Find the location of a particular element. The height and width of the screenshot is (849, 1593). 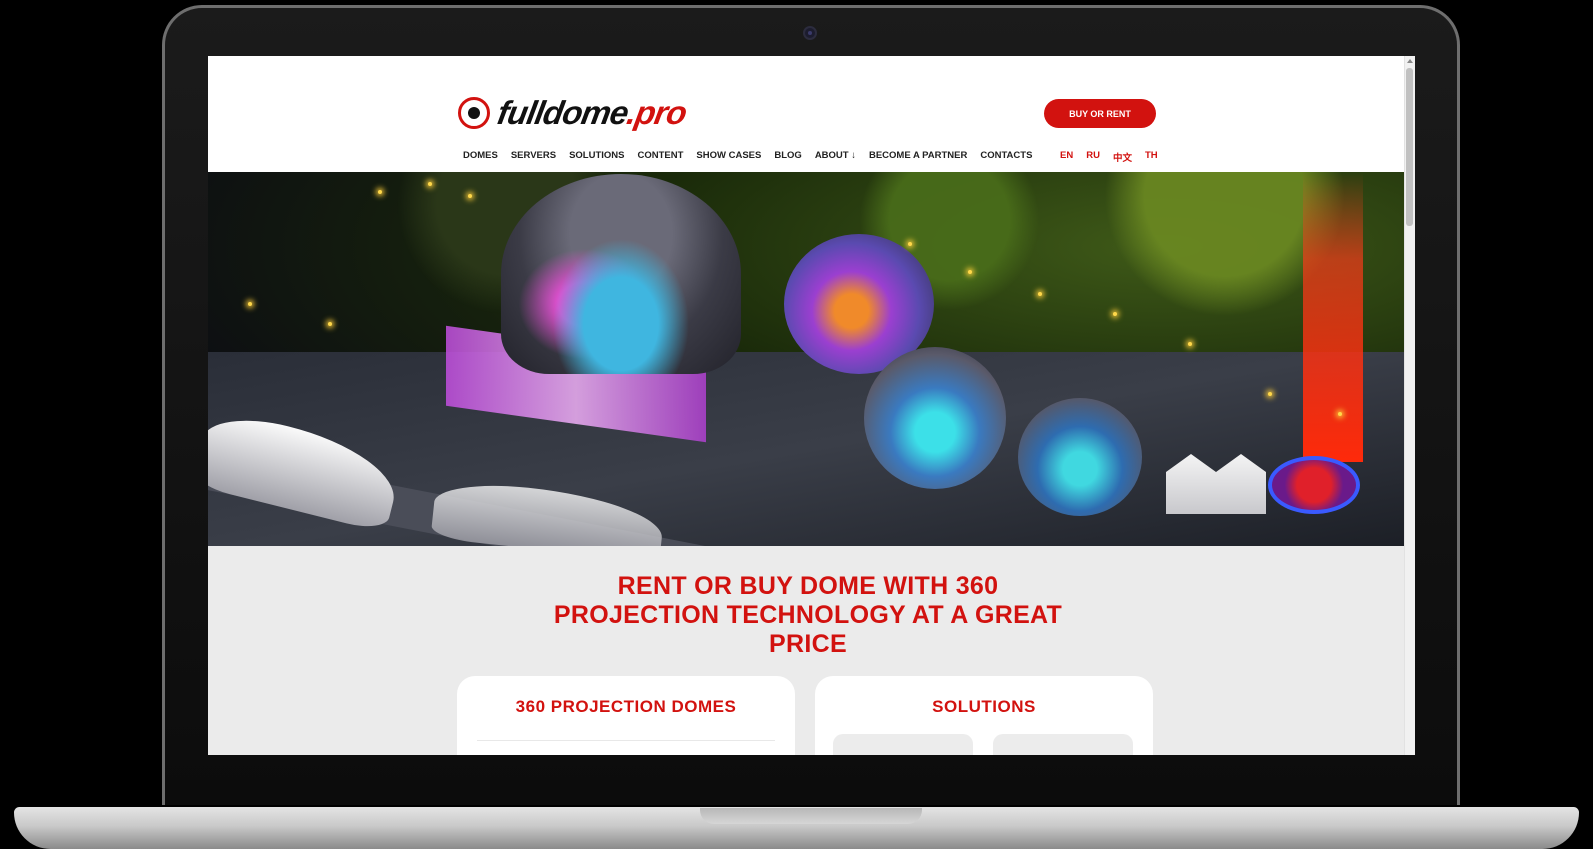

nav-item-content: CONTENT is located at coordinates (661, 155).